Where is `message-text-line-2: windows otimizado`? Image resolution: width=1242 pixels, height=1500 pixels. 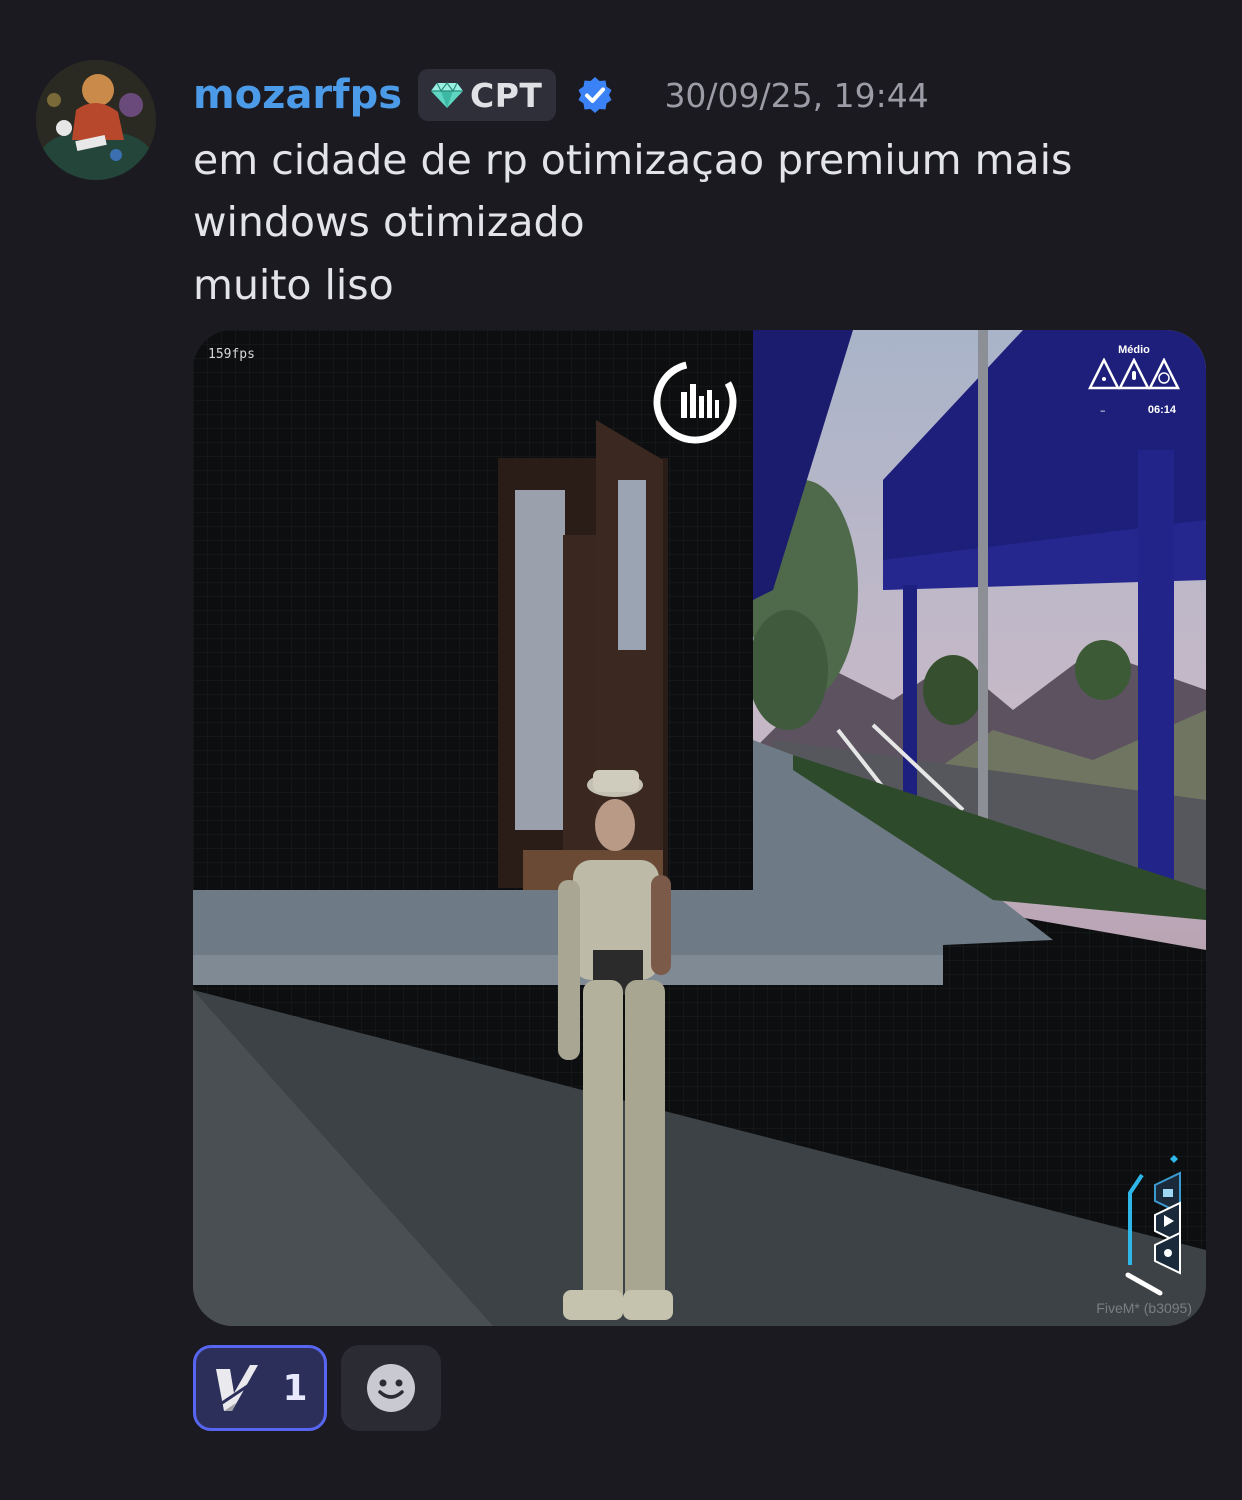
message-text-line-2: windows otimizado is located at coordinates (389, 222).